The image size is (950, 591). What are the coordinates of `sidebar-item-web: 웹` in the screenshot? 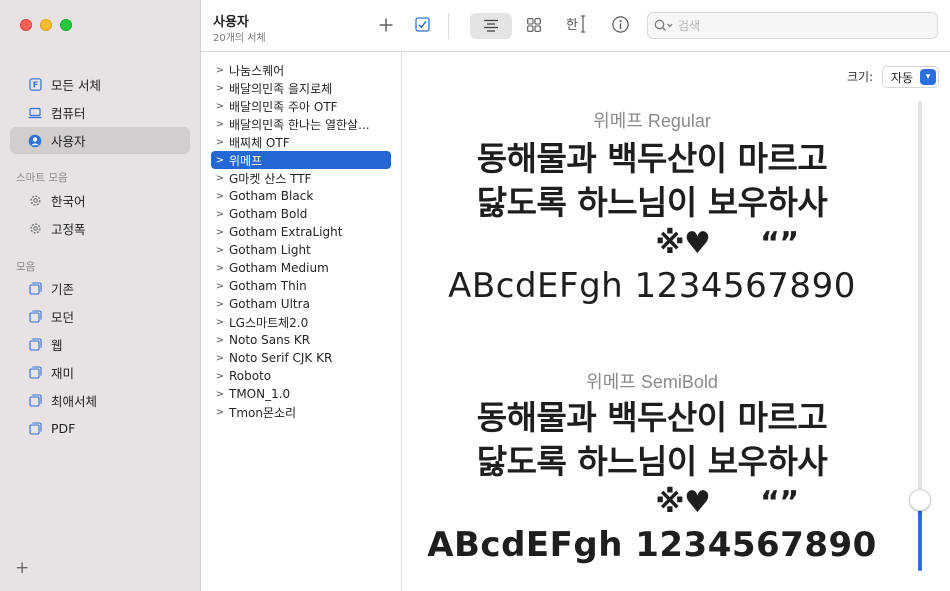 It's located at (100, 344).